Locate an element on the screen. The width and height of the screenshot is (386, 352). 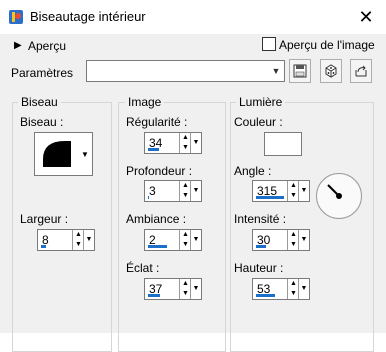
close-icon: ✕ is located at coordinates (366, 16).